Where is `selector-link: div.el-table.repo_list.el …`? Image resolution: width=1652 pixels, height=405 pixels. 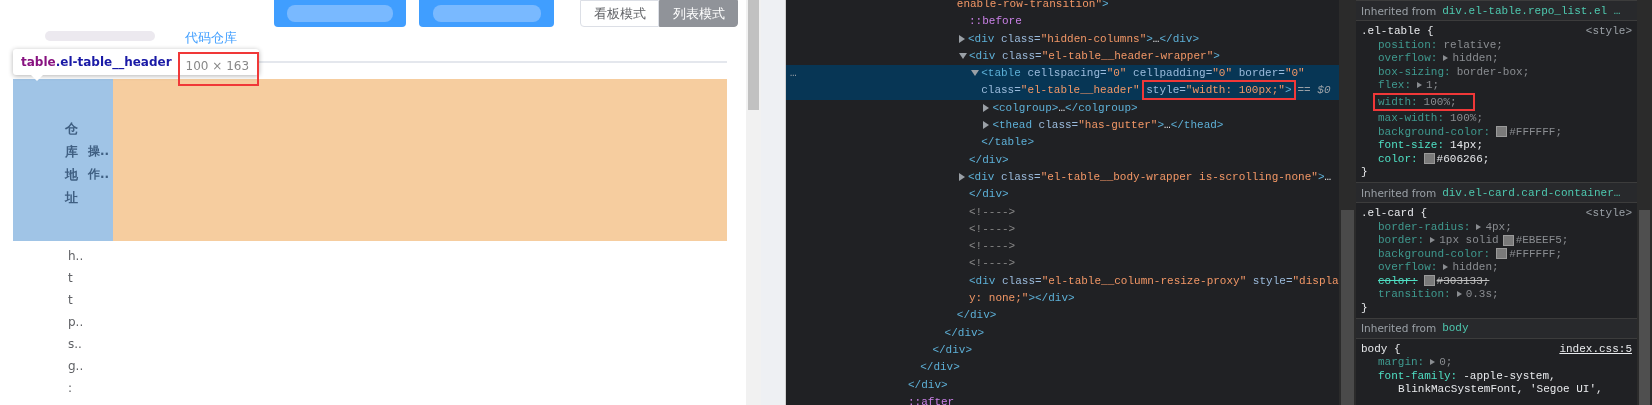 selector-link: div.el-table.repo_list.el … is located at coordinates (1531, 10).